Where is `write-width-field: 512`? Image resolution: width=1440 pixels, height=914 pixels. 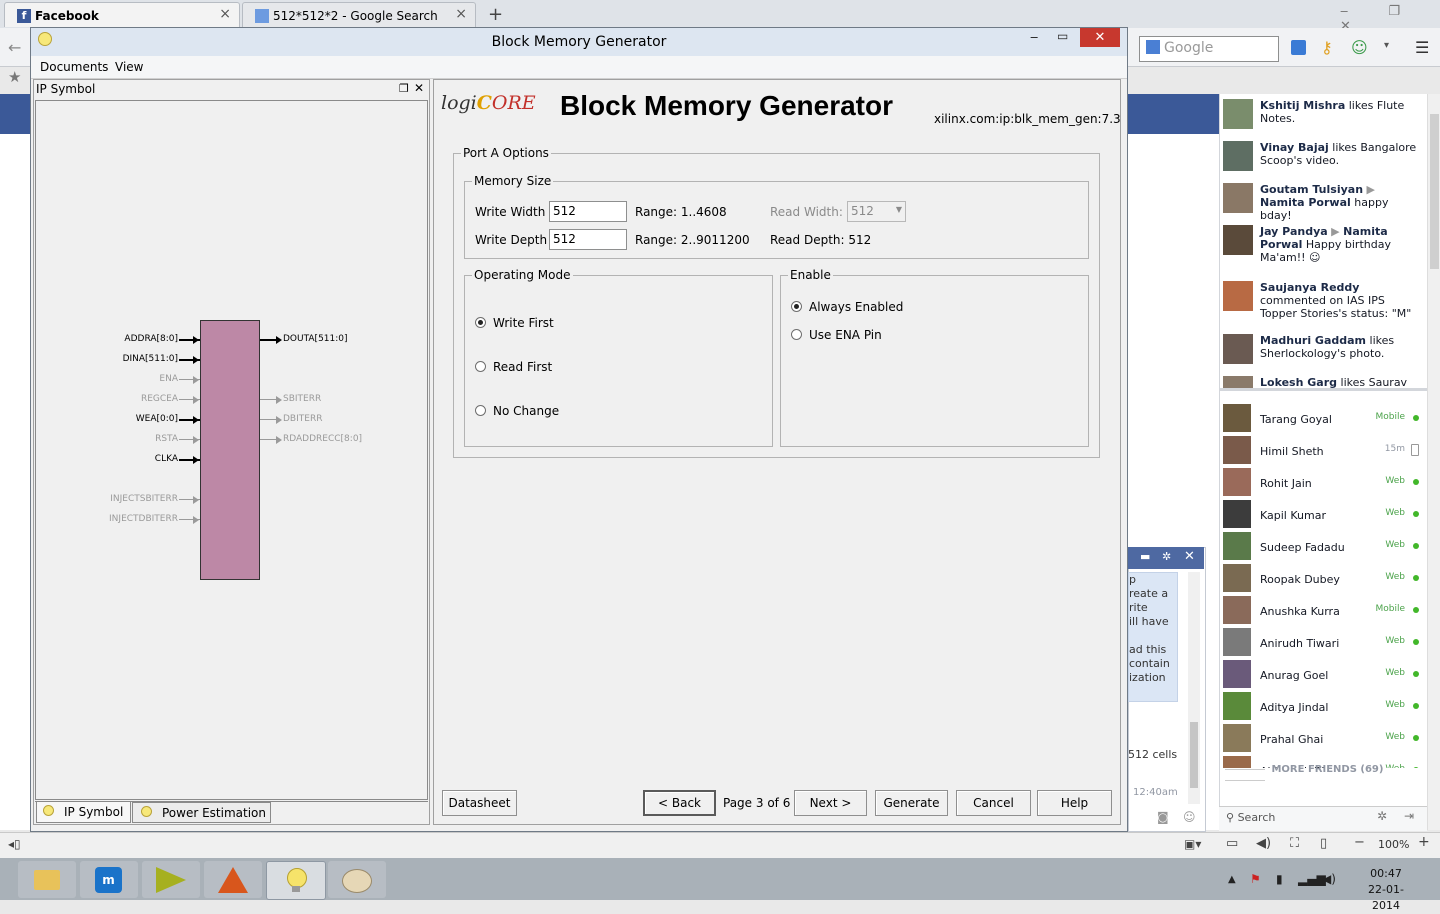 write-width-field: 512 is located at coordinates (588, 211).